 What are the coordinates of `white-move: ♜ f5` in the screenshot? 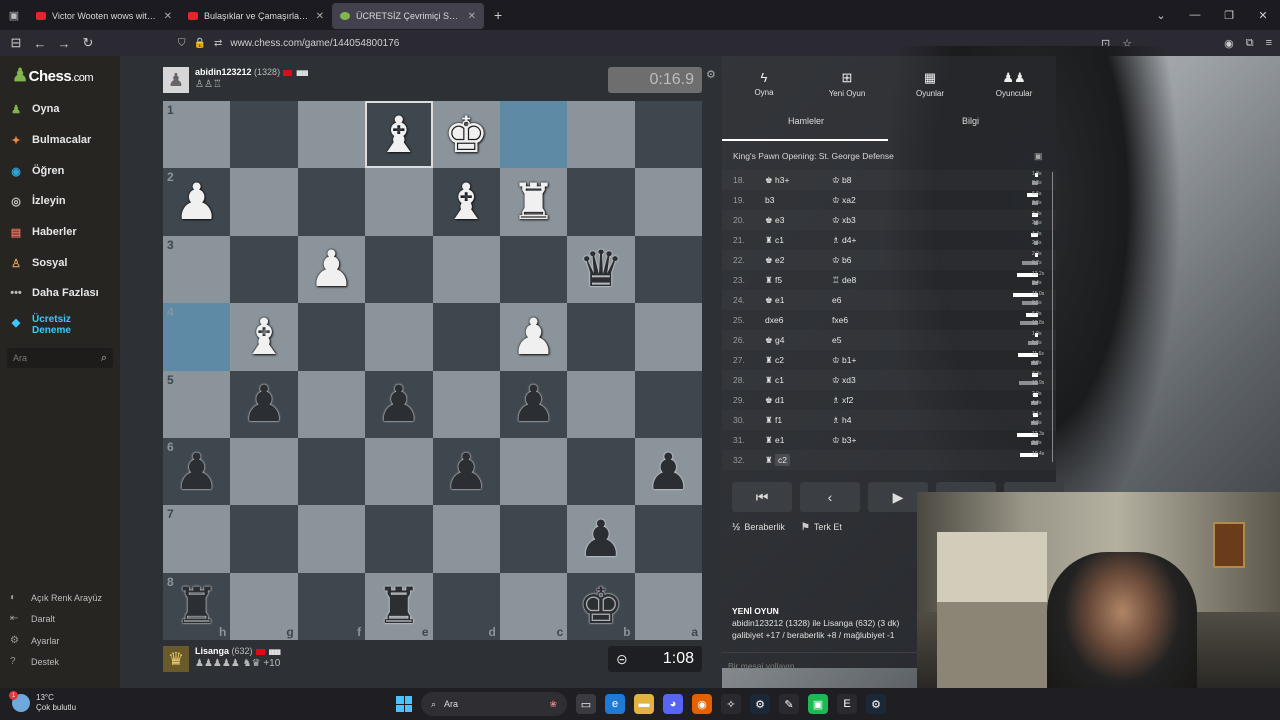 It's located at (773, 280).